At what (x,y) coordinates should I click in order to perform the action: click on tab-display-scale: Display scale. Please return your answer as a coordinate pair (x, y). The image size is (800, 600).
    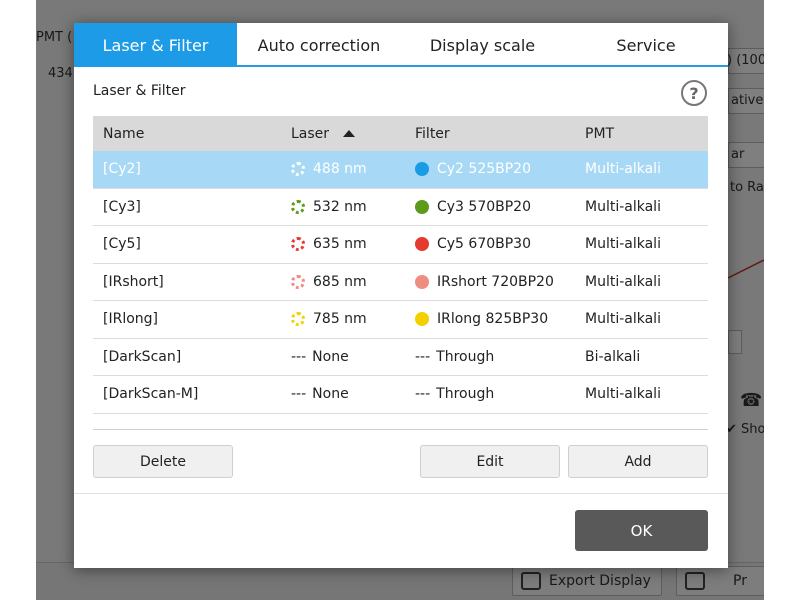
    Looking at the image, I should click on (482, 45).